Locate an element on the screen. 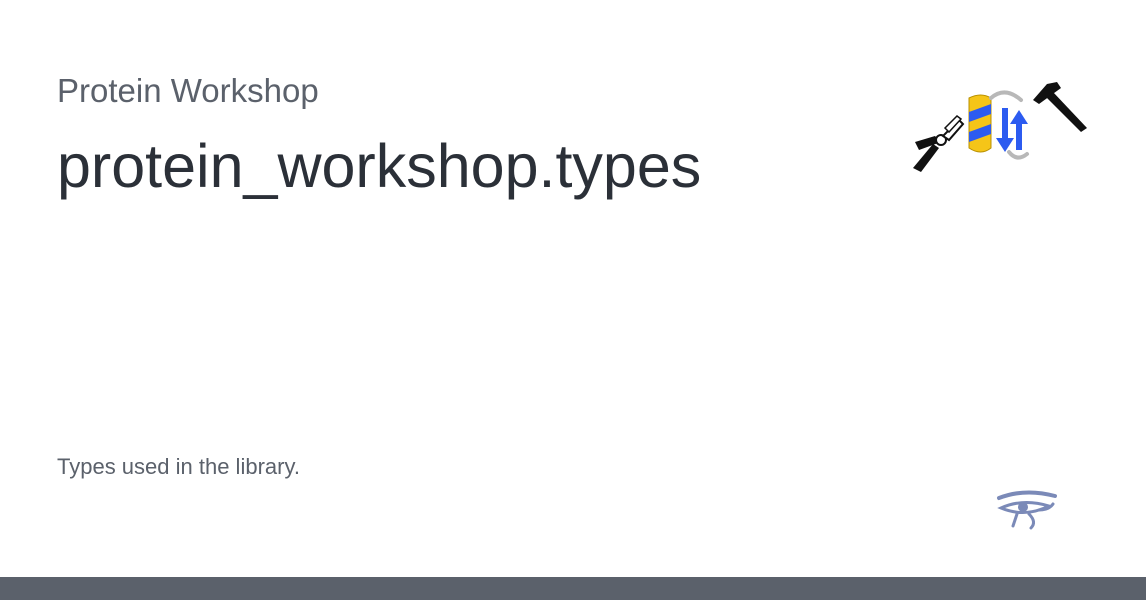 The height and width of the screenshot is (600, 1146). eye-of-horus-icon is located at coordinates (1026, 510).